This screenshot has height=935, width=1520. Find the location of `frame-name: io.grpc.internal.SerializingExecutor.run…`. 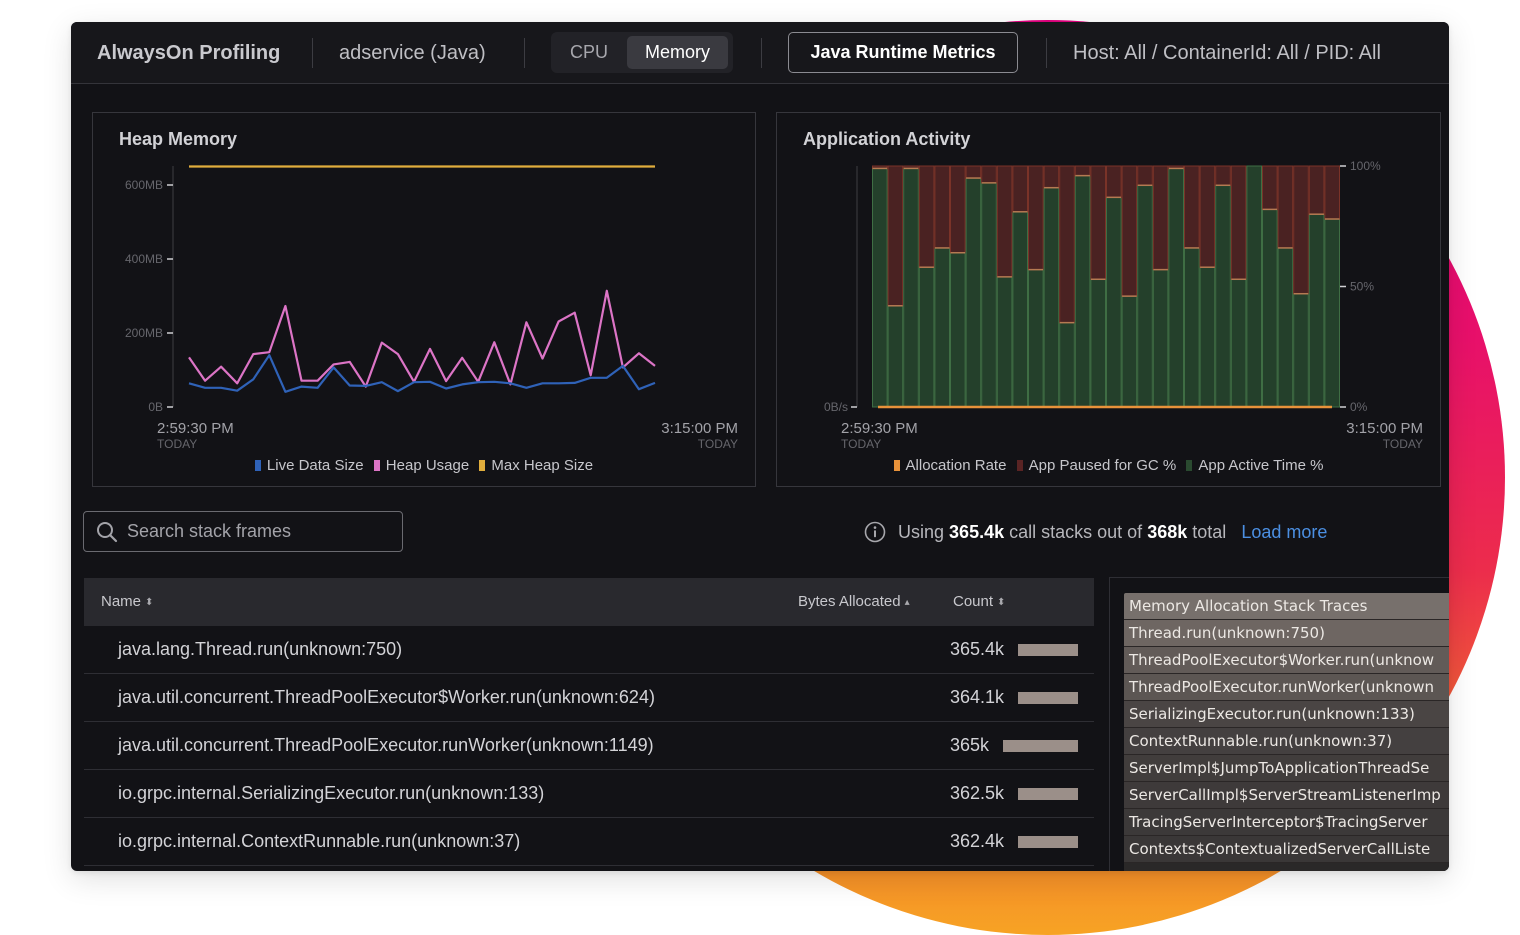

frame-name: io.grpc.internal.SerializingExecutor.run… is located at coordinates (331, 793).